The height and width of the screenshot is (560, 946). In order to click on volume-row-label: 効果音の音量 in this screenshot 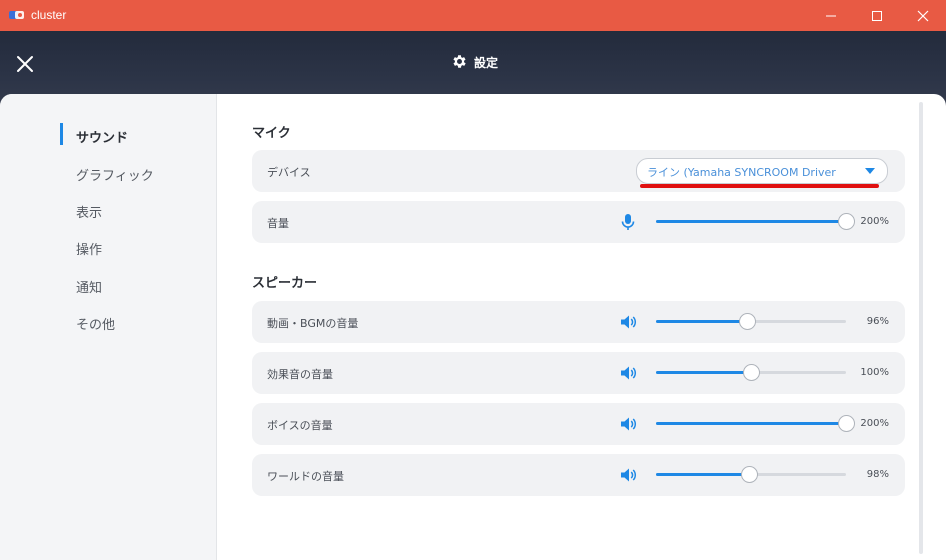, I will do `click(300, 374)`.